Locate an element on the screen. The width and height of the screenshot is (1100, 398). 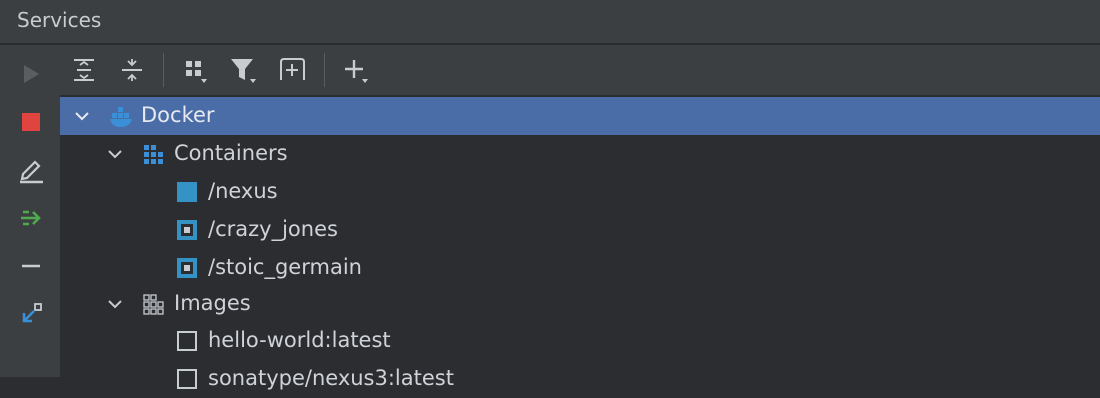
tree-node-docker: Docker is located at coordinates (580, 116).